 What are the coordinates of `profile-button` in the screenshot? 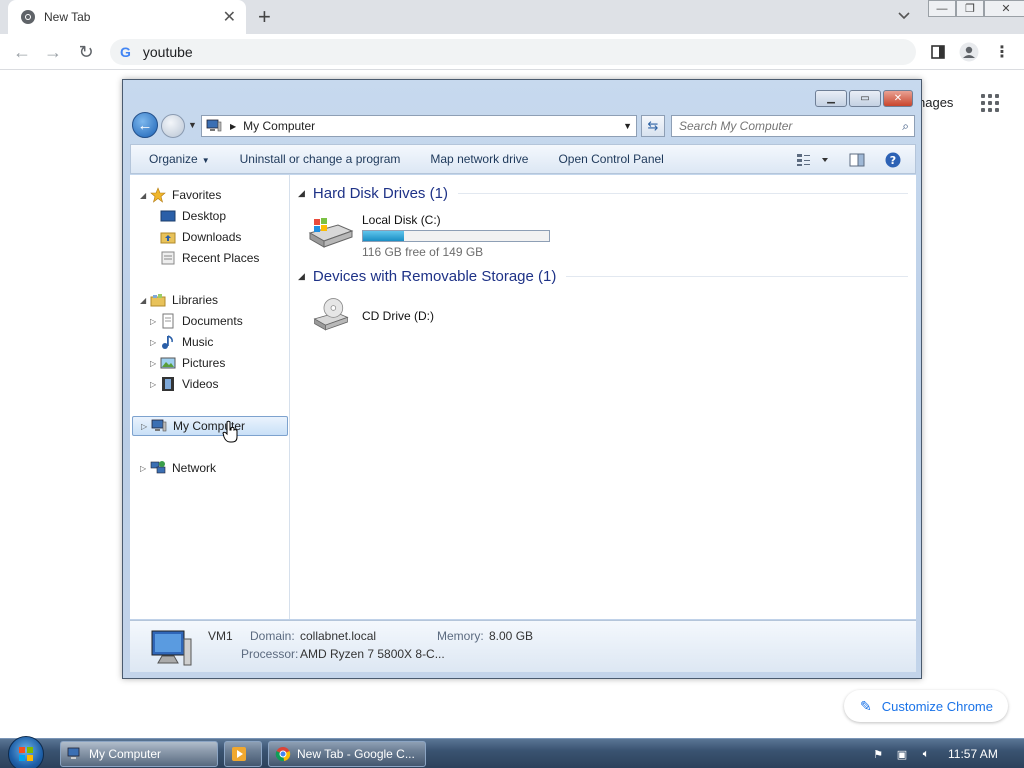 It's located at (969, 52).